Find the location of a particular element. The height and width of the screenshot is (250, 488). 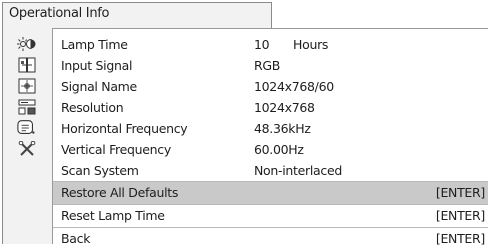

info-value: RGB is located at coordinates (267, 65).